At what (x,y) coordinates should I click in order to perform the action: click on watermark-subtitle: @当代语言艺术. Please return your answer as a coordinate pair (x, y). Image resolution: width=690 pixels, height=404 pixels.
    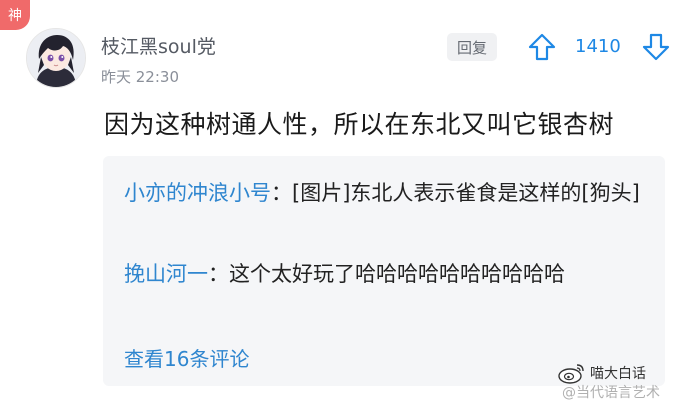
    Looking at the image, I should click on (611, 393).